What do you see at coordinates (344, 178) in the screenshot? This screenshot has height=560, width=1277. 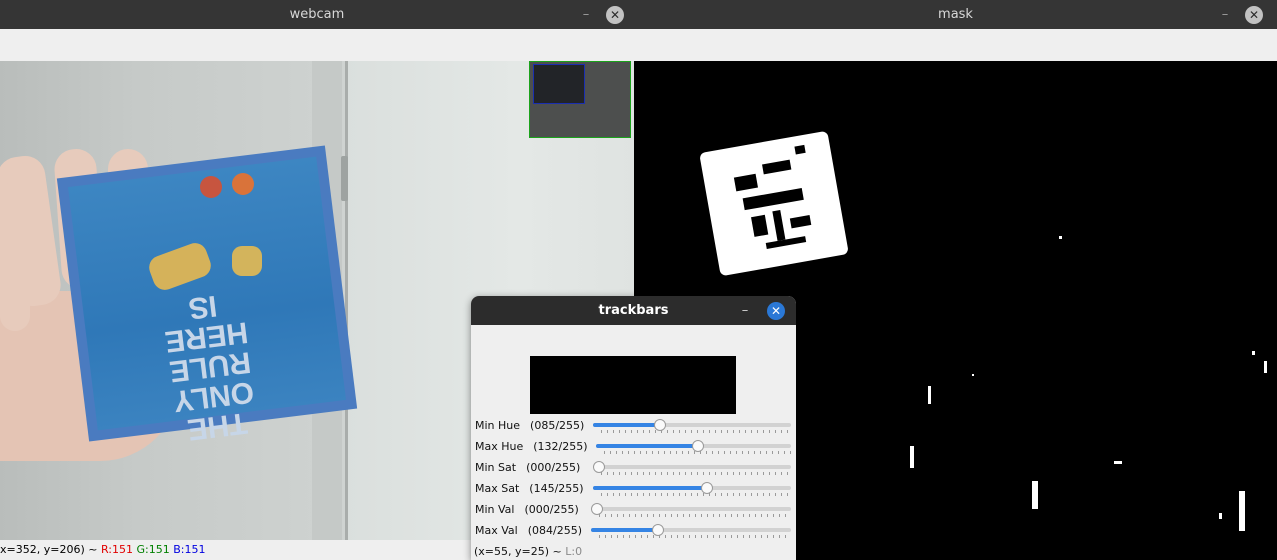 I see `door-hinge` at bounding box center [344, 178].